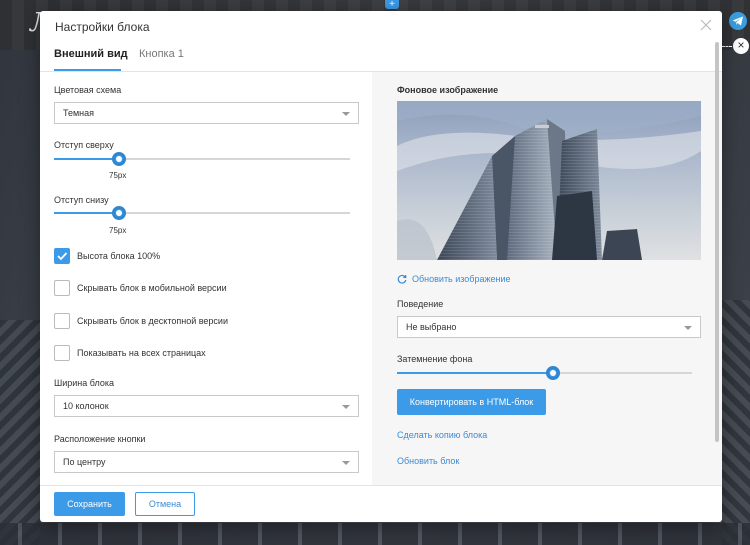 This screenshot has height=545, width=750. Describe the element at coordinates (738, 21) in the screenshot. I see `telegram-icon` at that location.